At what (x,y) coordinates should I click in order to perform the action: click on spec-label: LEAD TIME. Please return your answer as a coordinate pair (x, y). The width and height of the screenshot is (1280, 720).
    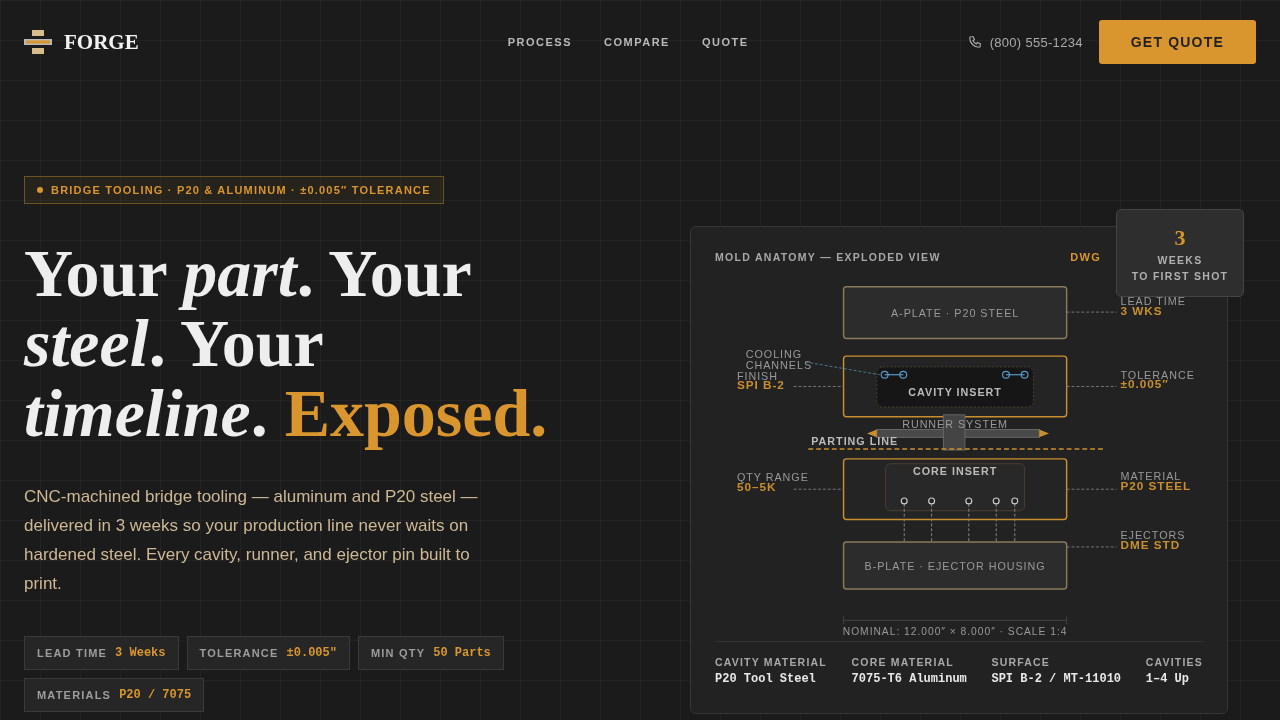
    Looking at the image, I should click on (72, 653).